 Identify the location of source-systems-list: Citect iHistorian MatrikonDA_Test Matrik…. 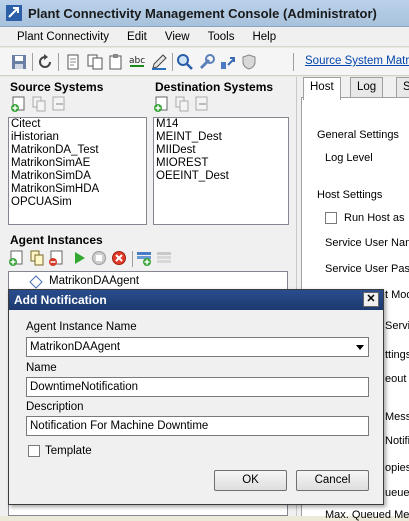
(77, 171).